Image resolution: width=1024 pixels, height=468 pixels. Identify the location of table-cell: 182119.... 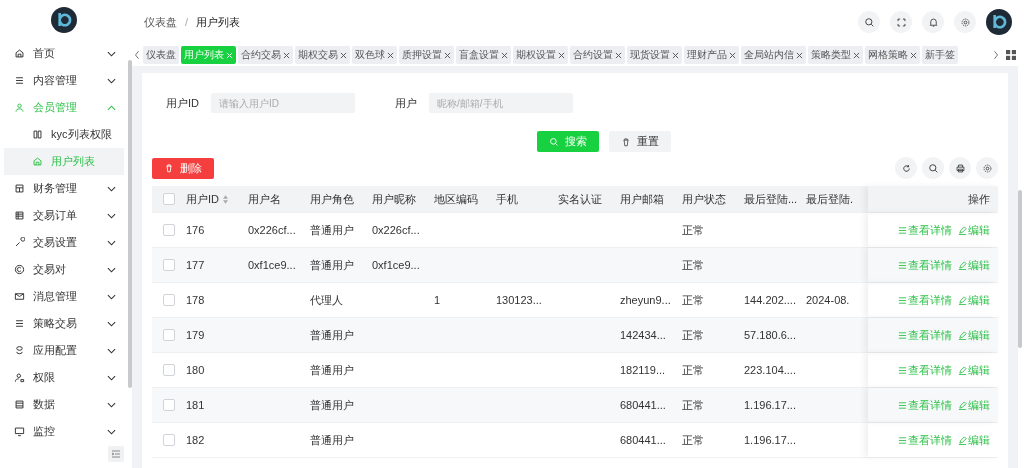
(643, 370).